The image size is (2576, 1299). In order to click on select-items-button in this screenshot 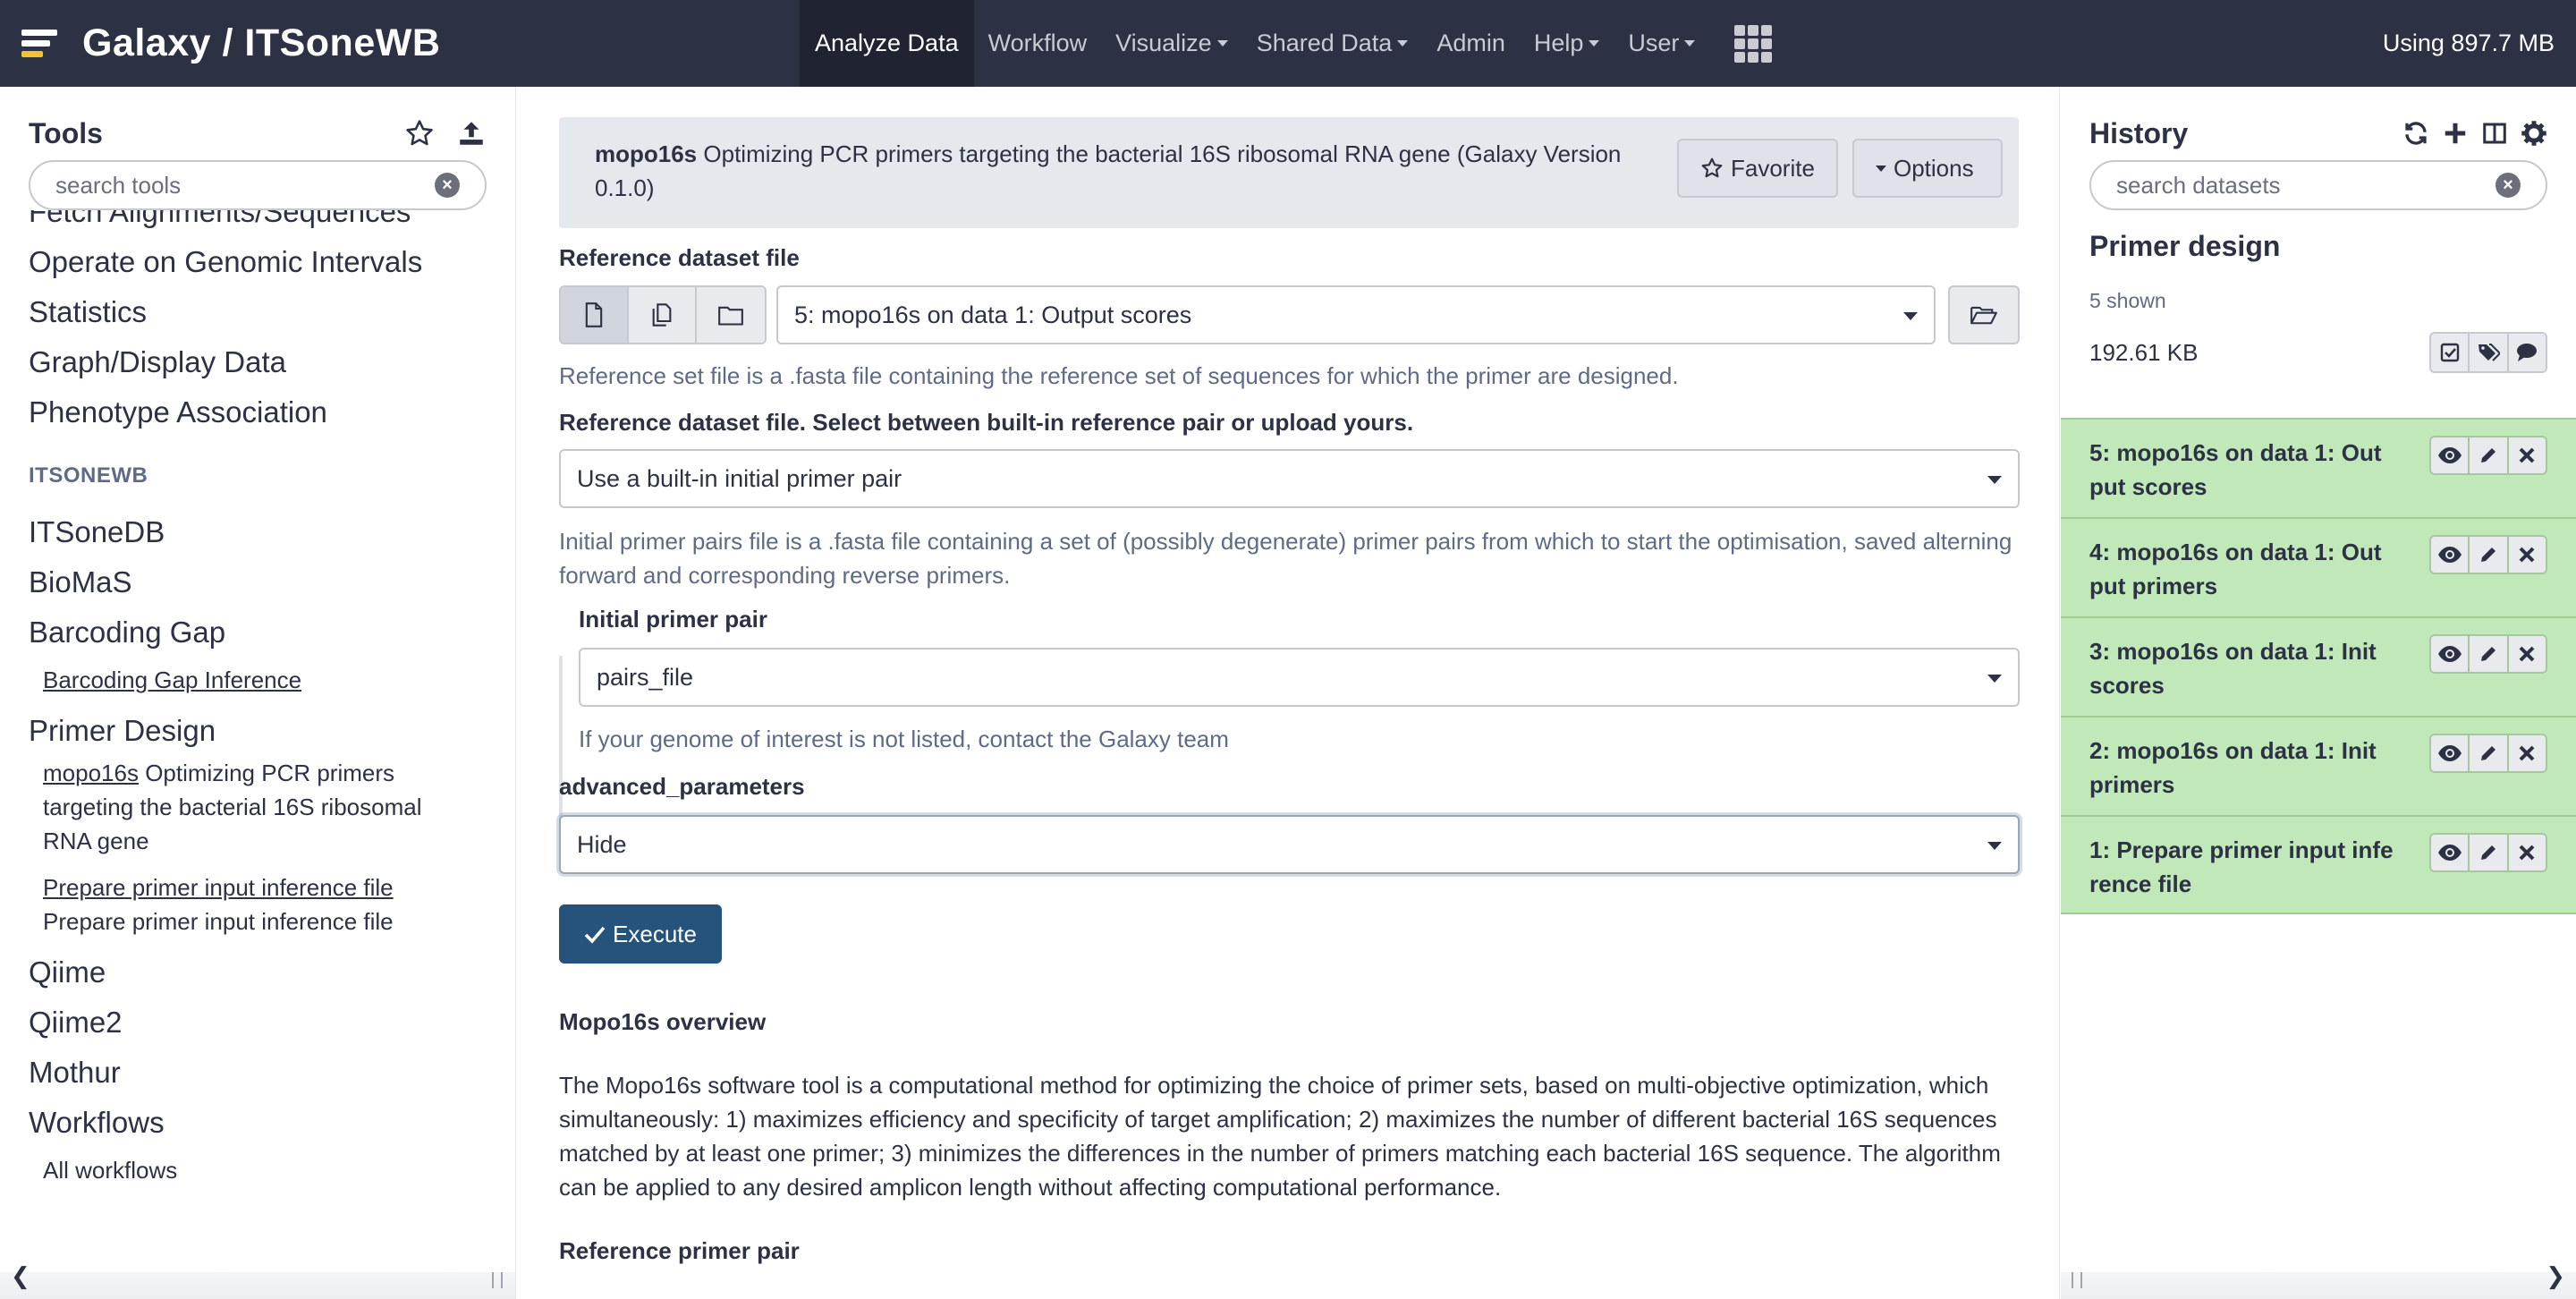, I will do `click(2450, 352)`.